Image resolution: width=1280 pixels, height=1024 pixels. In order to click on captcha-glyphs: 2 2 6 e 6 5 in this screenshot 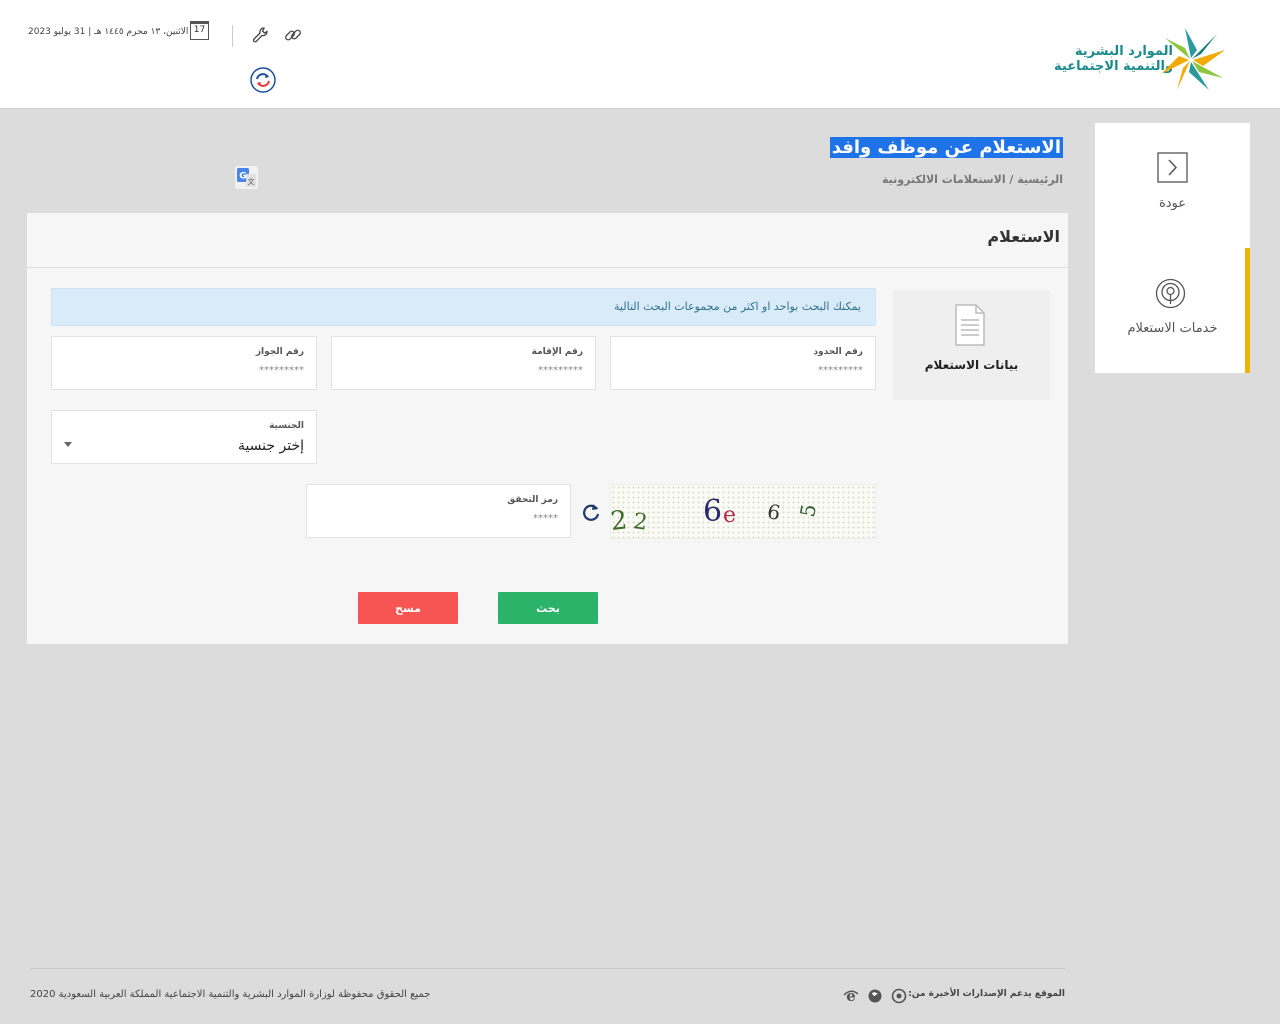, I will do `click(716, 515)`.